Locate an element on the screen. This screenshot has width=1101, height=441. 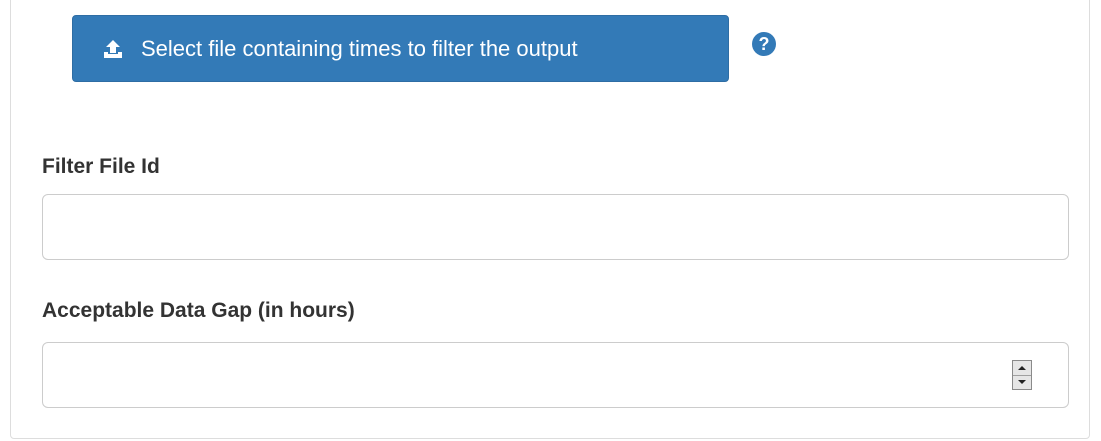
spinner-down-icon is located at coordinates (1022, 383).